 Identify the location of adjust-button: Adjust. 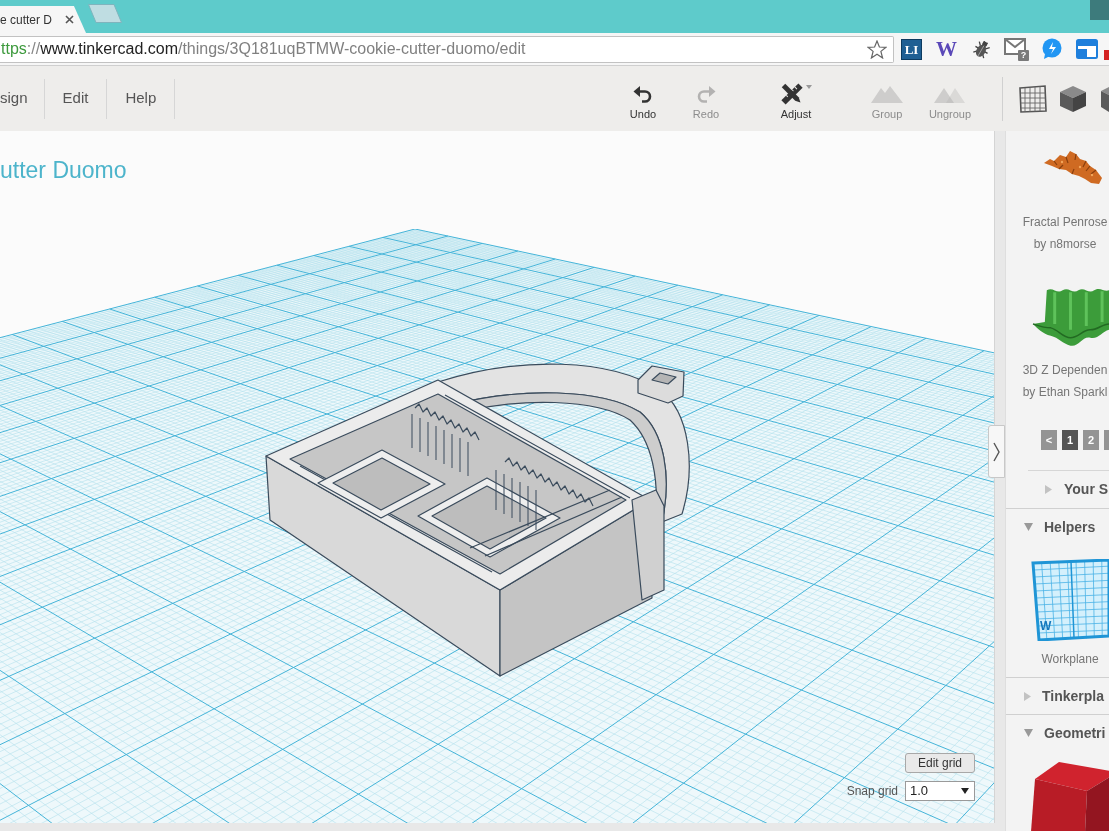
(796, 98).